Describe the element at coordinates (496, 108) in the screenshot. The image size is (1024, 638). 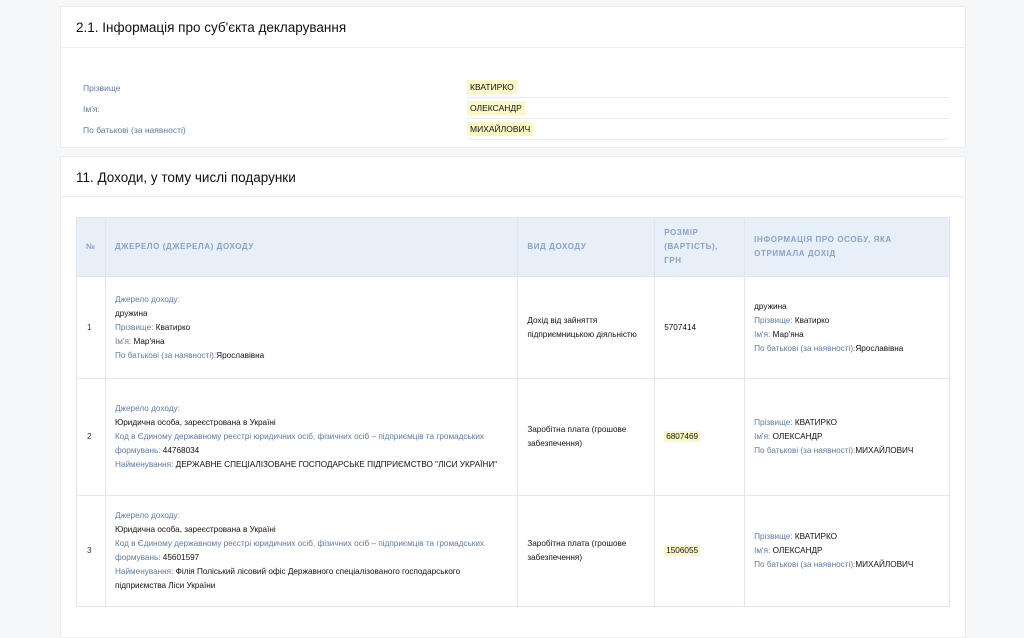
I see `name-value: ОЛЕКСАНДР` at that location.